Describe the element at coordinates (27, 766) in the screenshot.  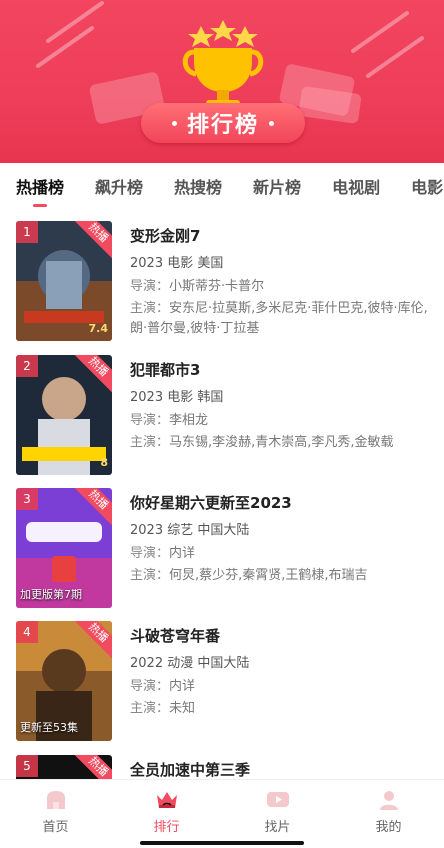
I see `rank-badge: 5` at that location.